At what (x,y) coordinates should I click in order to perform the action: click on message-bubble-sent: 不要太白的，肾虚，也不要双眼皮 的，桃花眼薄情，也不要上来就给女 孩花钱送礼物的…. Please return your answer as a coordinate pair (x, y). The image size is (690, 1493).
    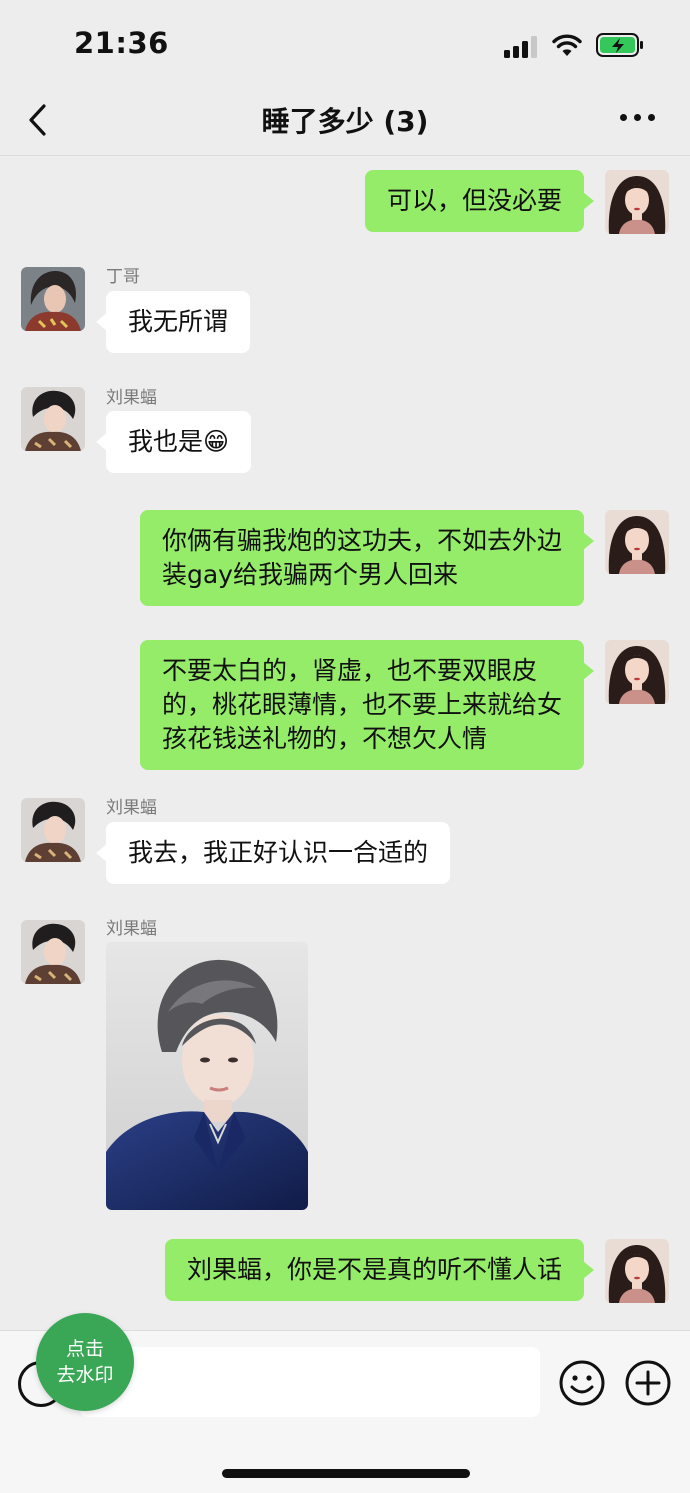
    Looking at the image, I should click on (367, 705).